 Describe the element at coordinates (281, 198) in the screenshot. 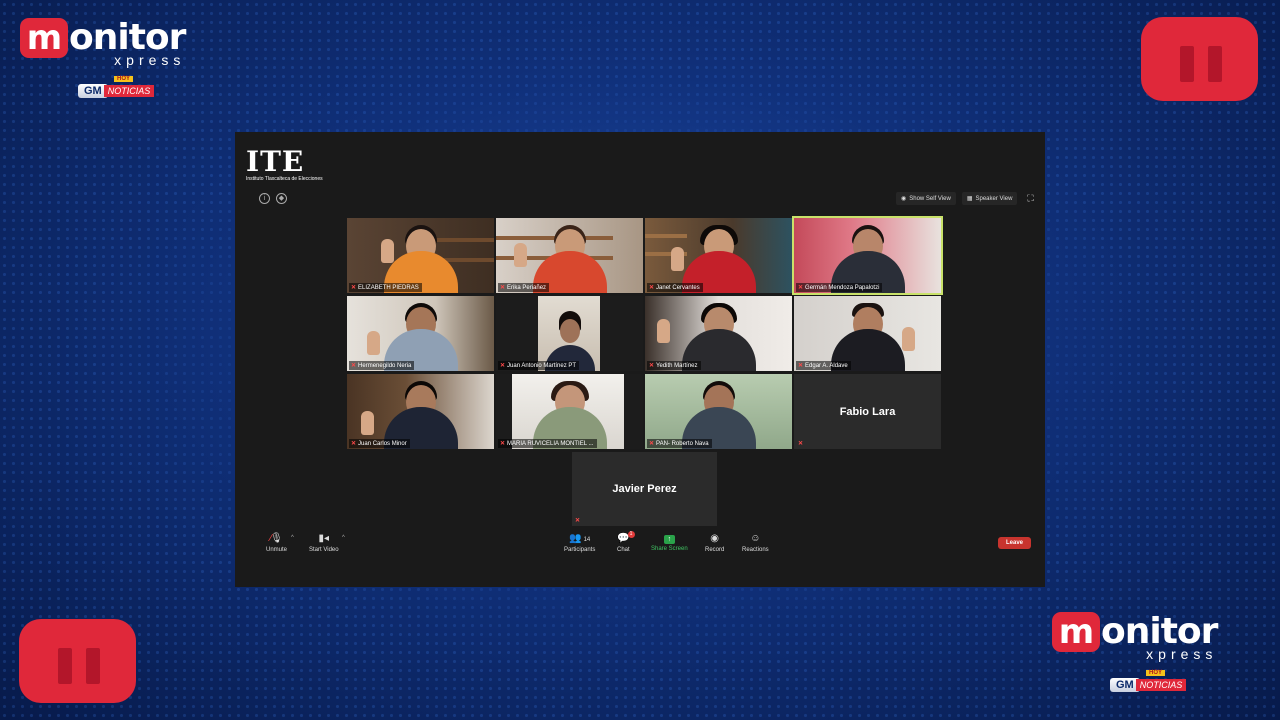

I see `shield-icon: ◆` at that location.